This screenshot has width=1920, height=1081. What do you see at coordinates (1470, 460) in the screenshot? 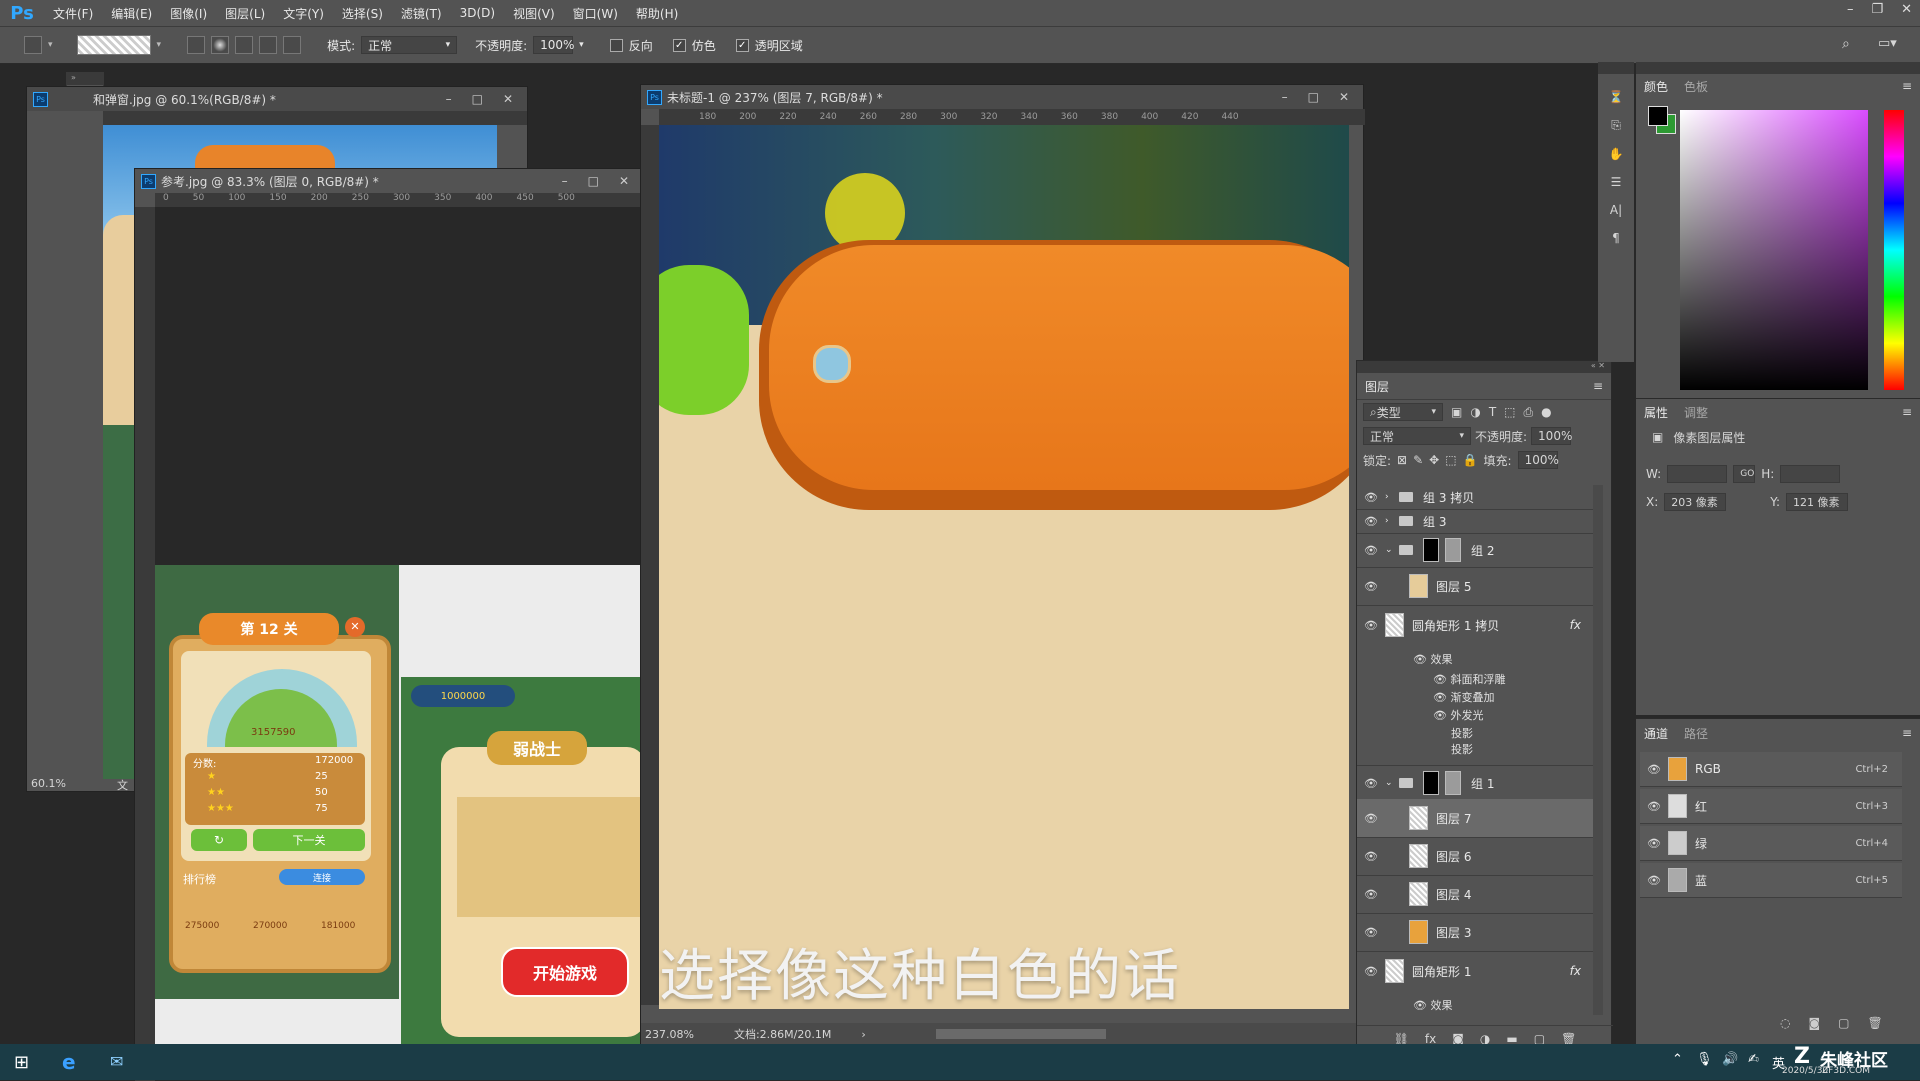
I see `lock-all-icon: 🔒` at bounding box center [1470, 460].